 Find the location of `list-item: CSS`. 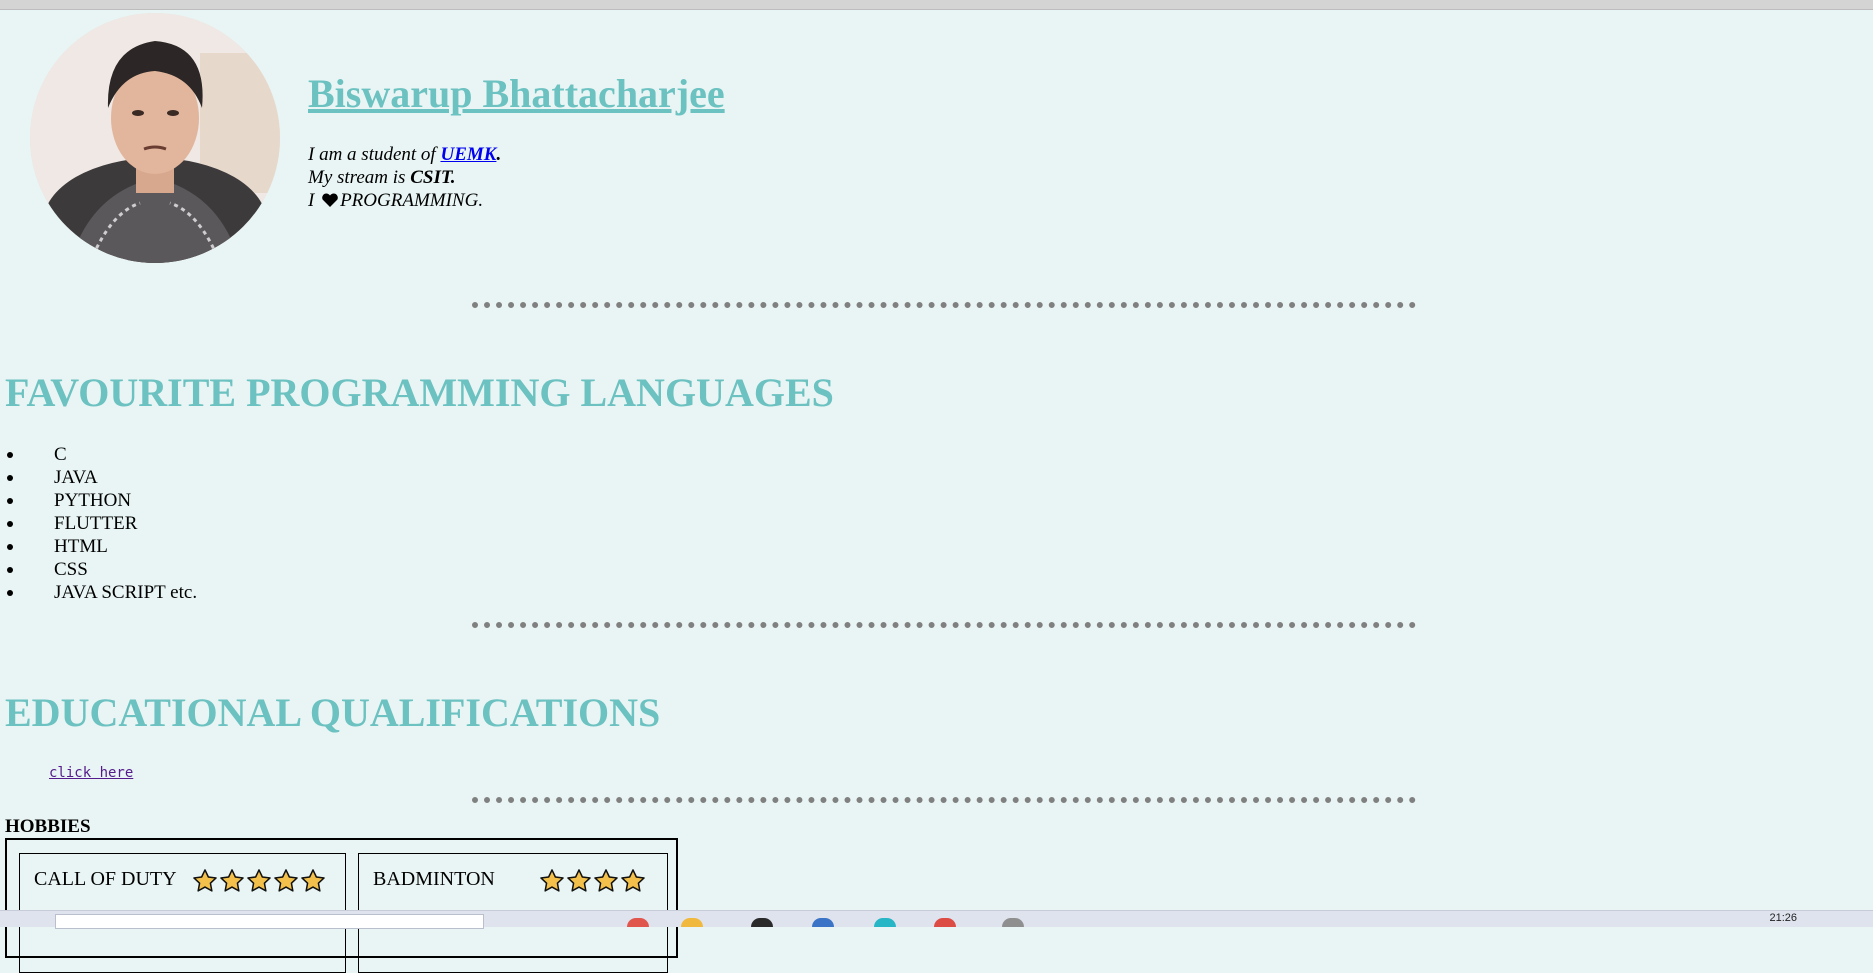

list-item: CSS is located at coordinates (101, 569).